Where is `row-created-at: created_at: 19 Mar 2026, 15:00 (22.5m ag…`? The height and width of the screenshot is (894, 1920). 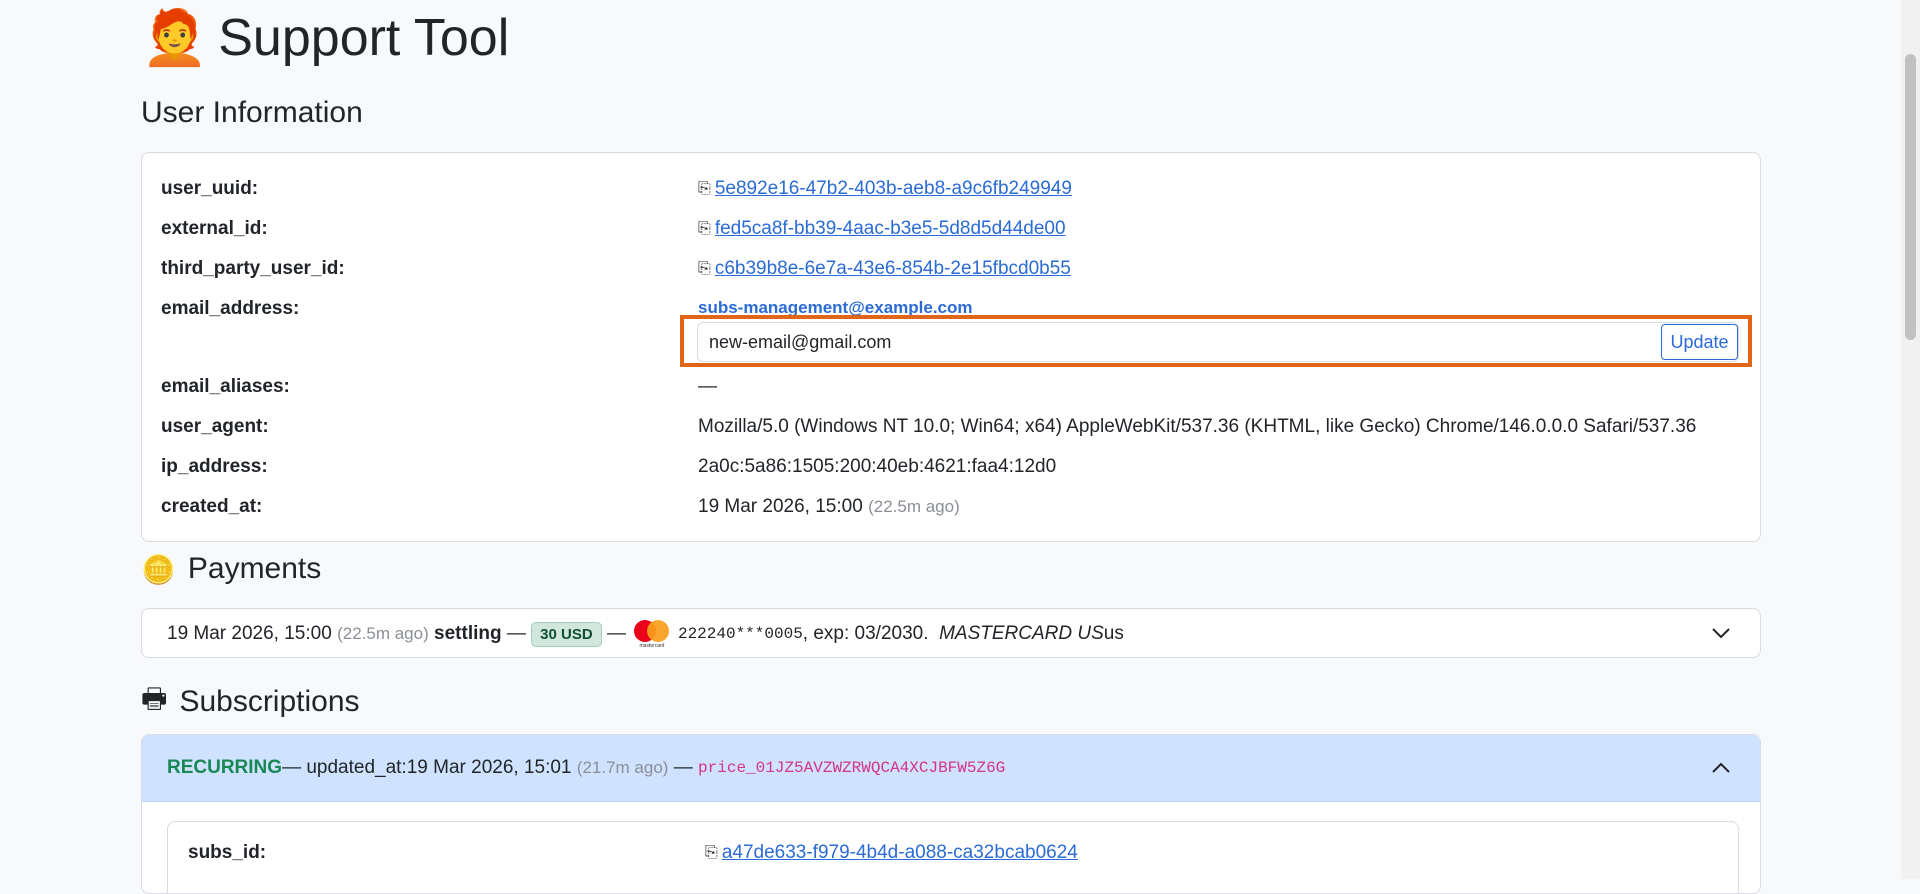 row-created-at: created_at: 19 Mar 2026, 15:00 (22.5m ag… is located at coordinates (951, 507).